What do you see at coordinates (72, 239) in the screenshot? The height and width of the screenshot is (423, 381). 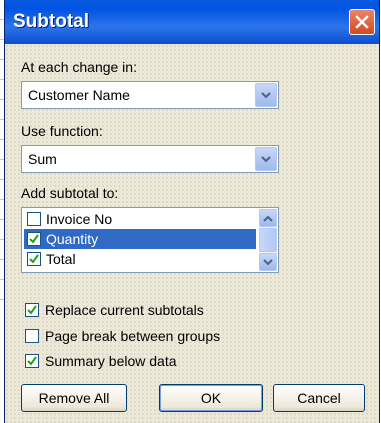 I see `list-item-label: Quantity` at bounding box center [72, 239].